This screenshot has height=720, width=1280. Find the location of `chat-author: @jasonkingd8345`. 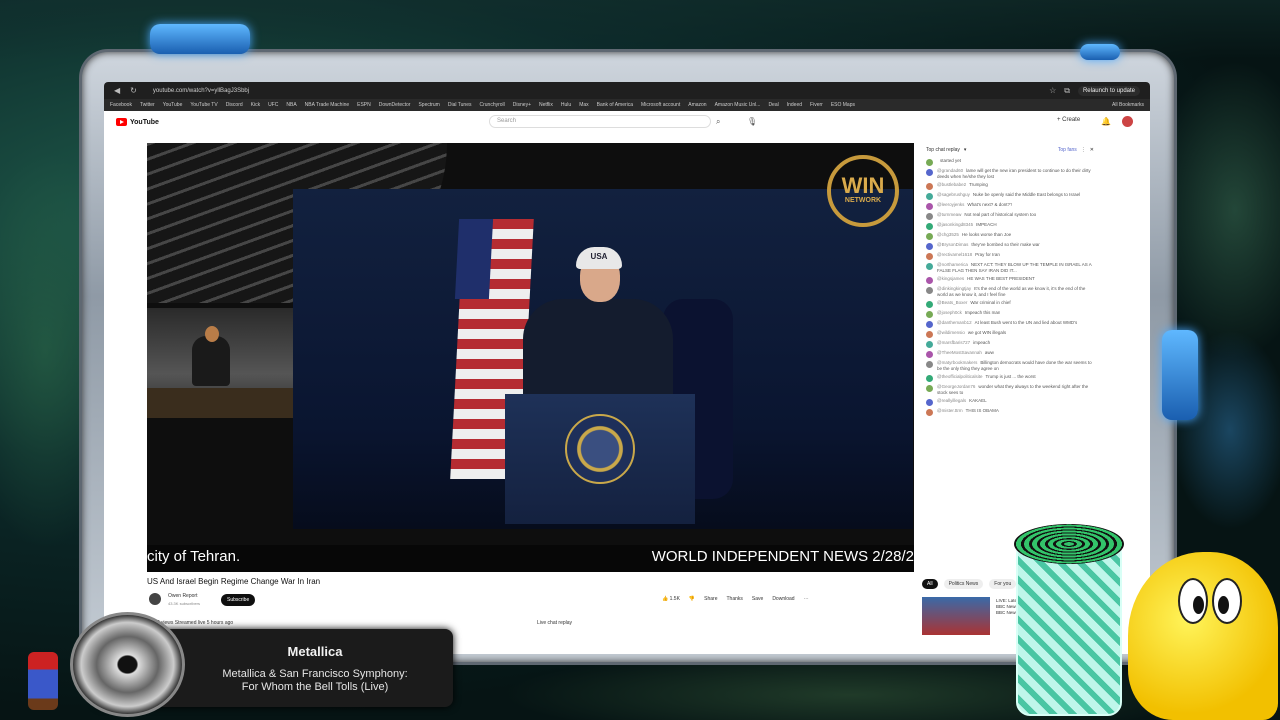

chat-author: @jasonkingd8345 is located at coordinates (955, 224).